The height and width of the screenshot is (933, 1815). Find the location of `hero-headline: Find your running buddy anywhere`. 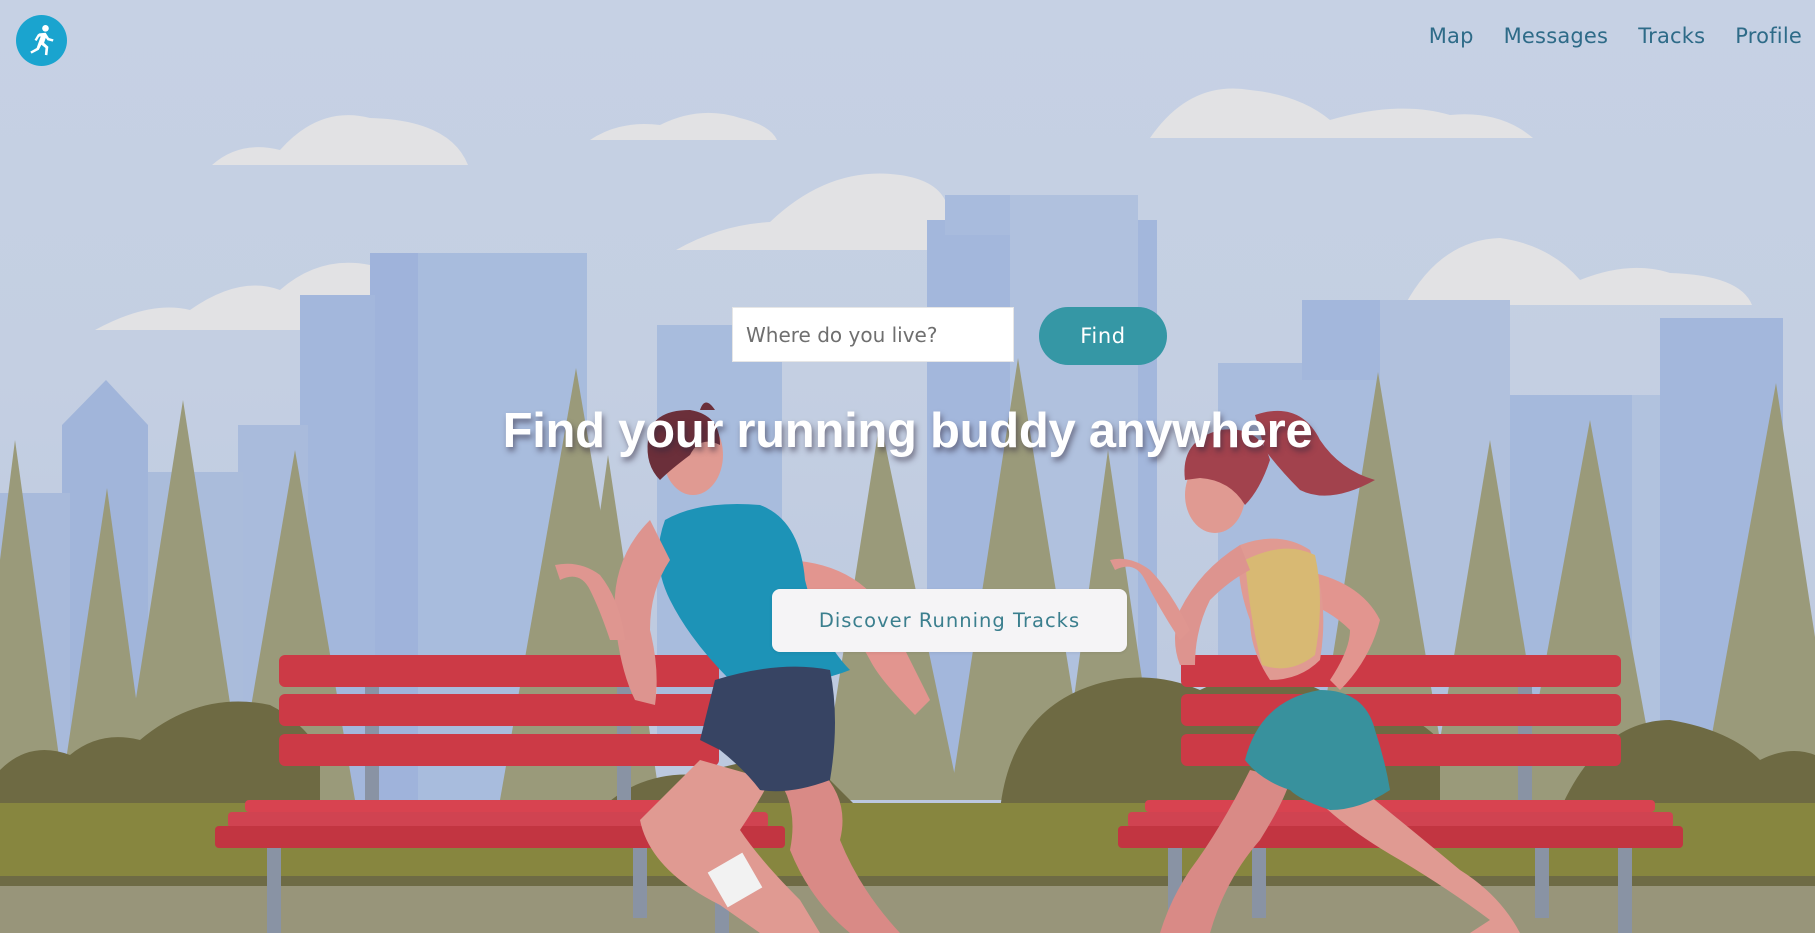

hero-headline: Find your running buddy anywhere is located at coordinates (907, 431).